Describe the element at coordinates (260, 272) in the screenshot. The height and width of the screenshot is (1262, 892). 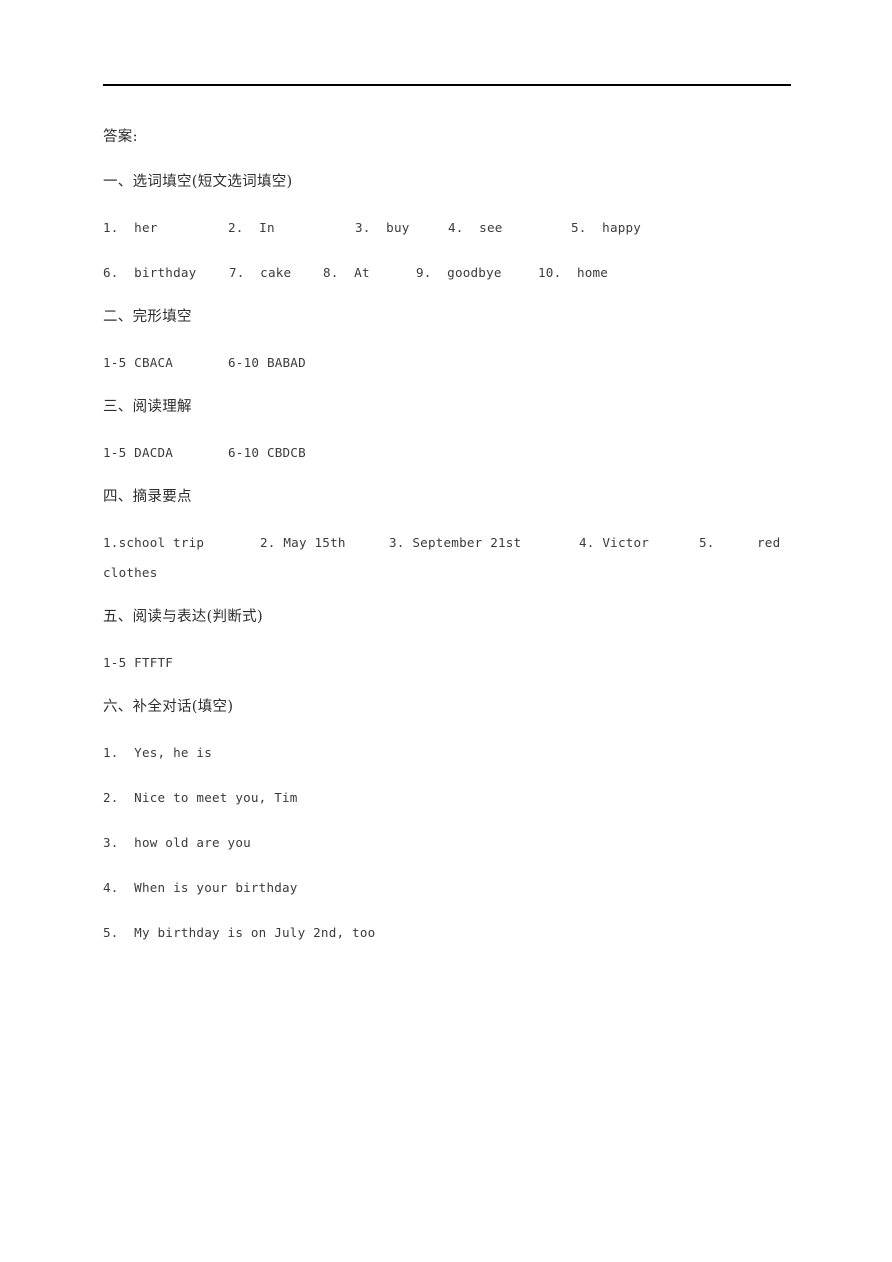
I see `answer-item: 7. cake` at that location.